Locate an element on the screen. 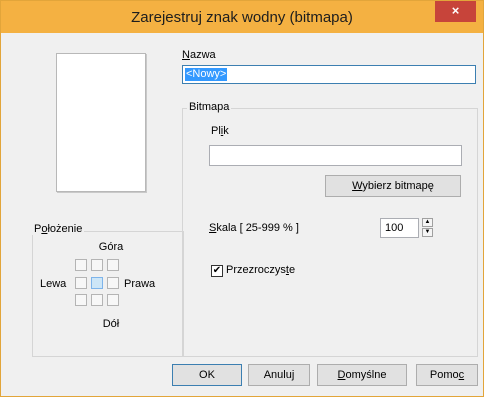 This screenshot has width=484, height=397. file-label: Plik is located at coordinates (220, 131).